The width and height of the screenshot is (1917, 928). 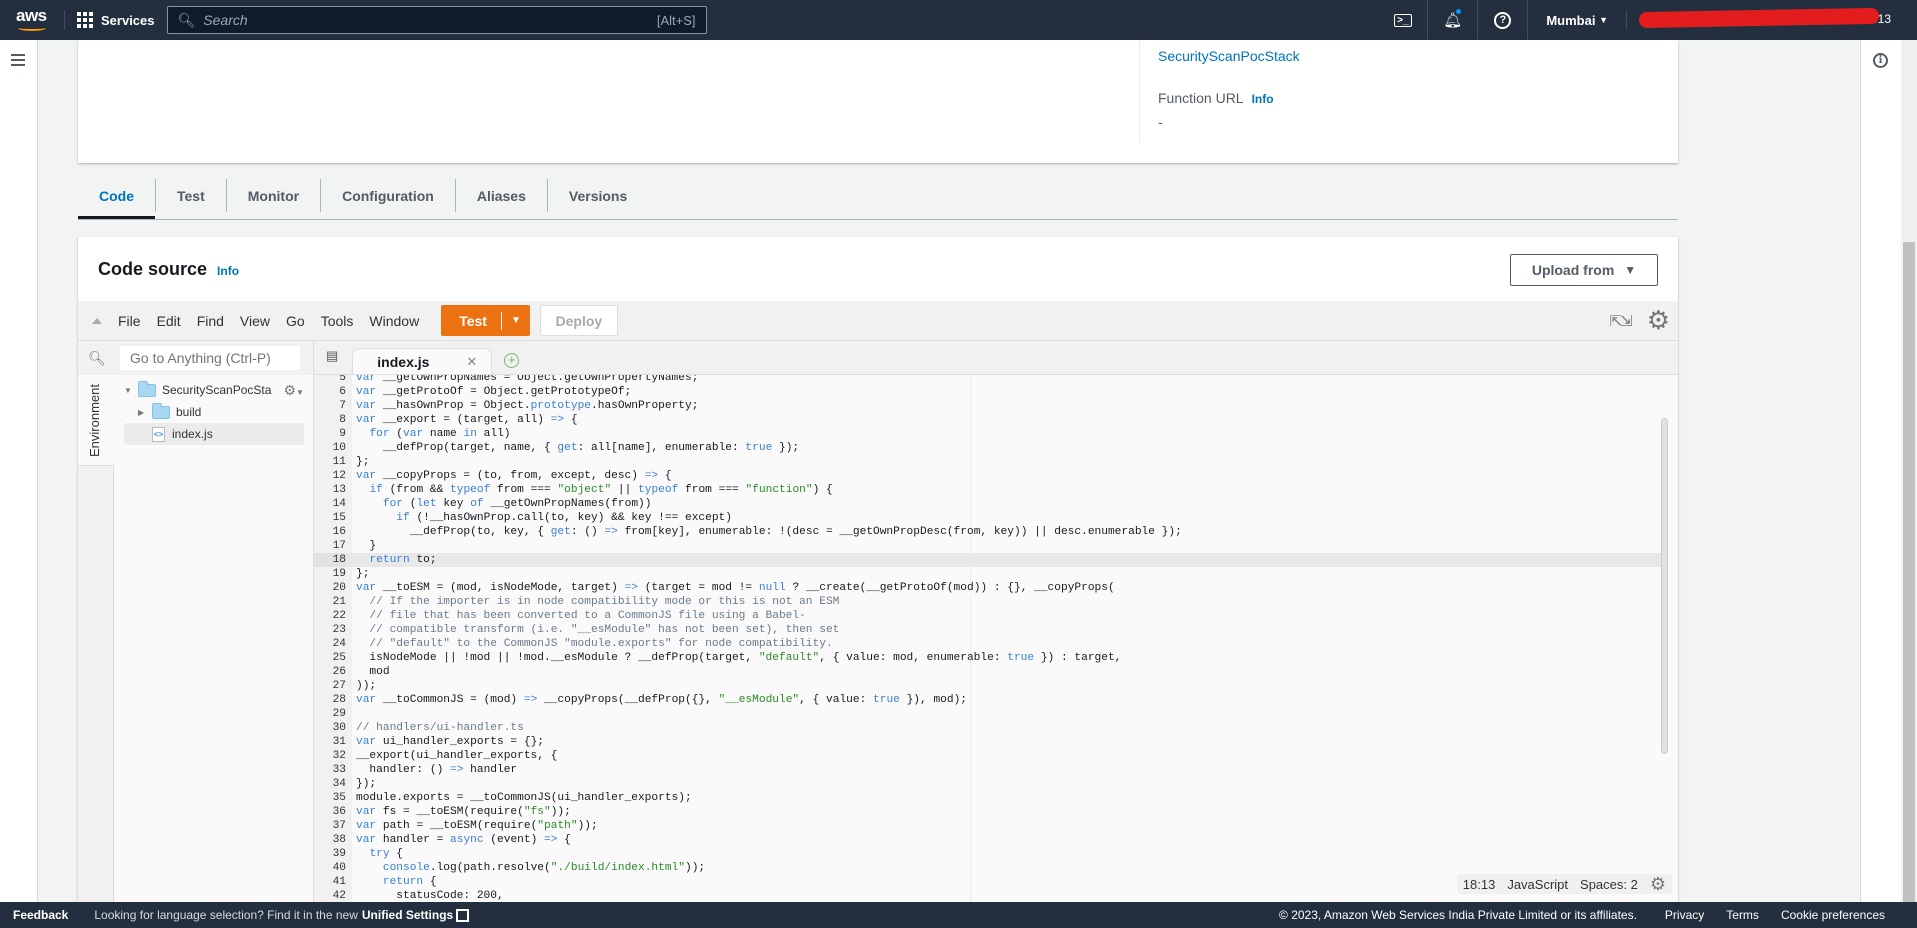 I want to click on environment-tab: Environment, so click(x=96, y=420).